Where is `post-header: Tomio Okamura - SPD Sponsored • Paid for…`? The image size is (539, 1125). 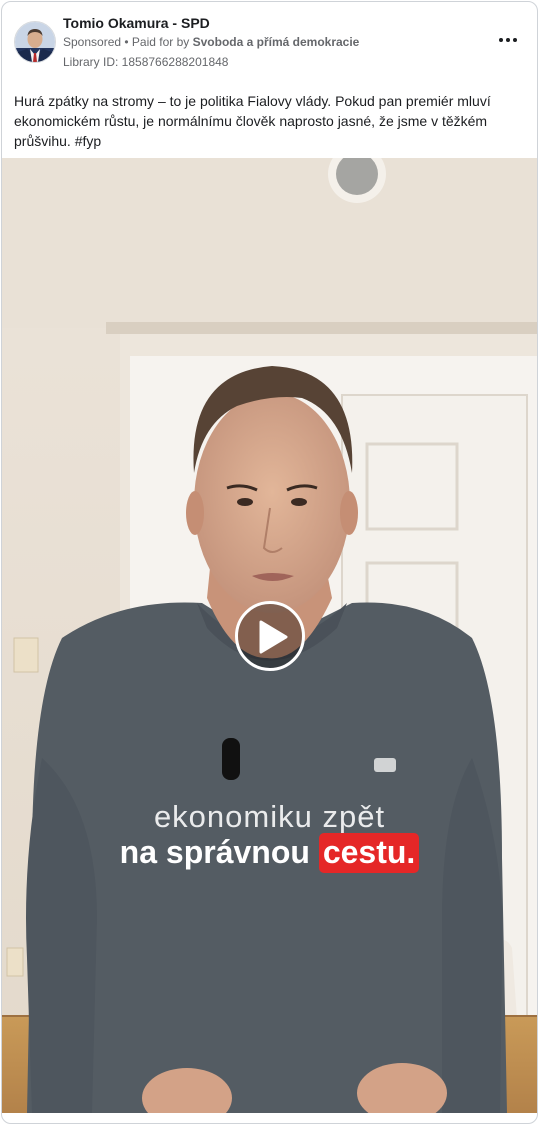
post-header: Tomio Okamura - SPD Sponsored • Paid for… is located at coordinates (269, 42).